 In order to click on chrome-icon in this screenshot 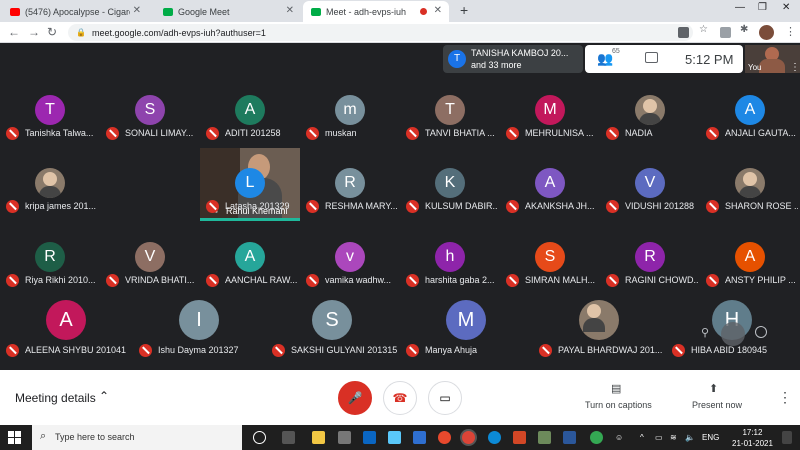, I will do `click(468, 437)`.